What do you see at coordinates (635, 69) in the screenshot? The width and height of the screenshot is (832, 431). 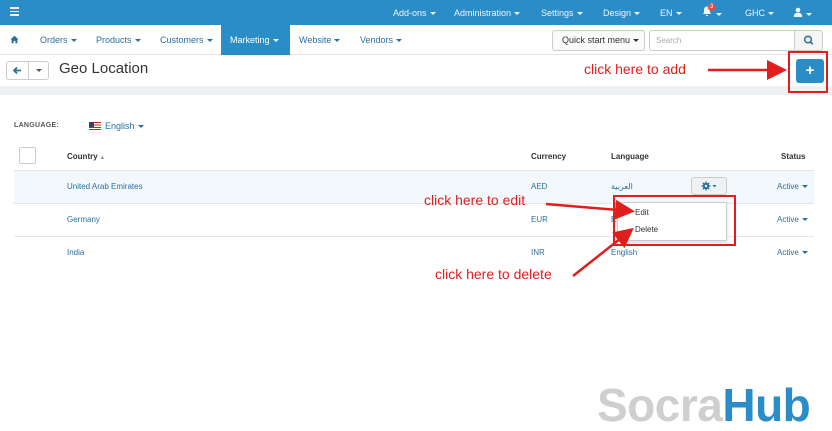 I see `add-annotation: click here to add` at bounding box center [635, 69].